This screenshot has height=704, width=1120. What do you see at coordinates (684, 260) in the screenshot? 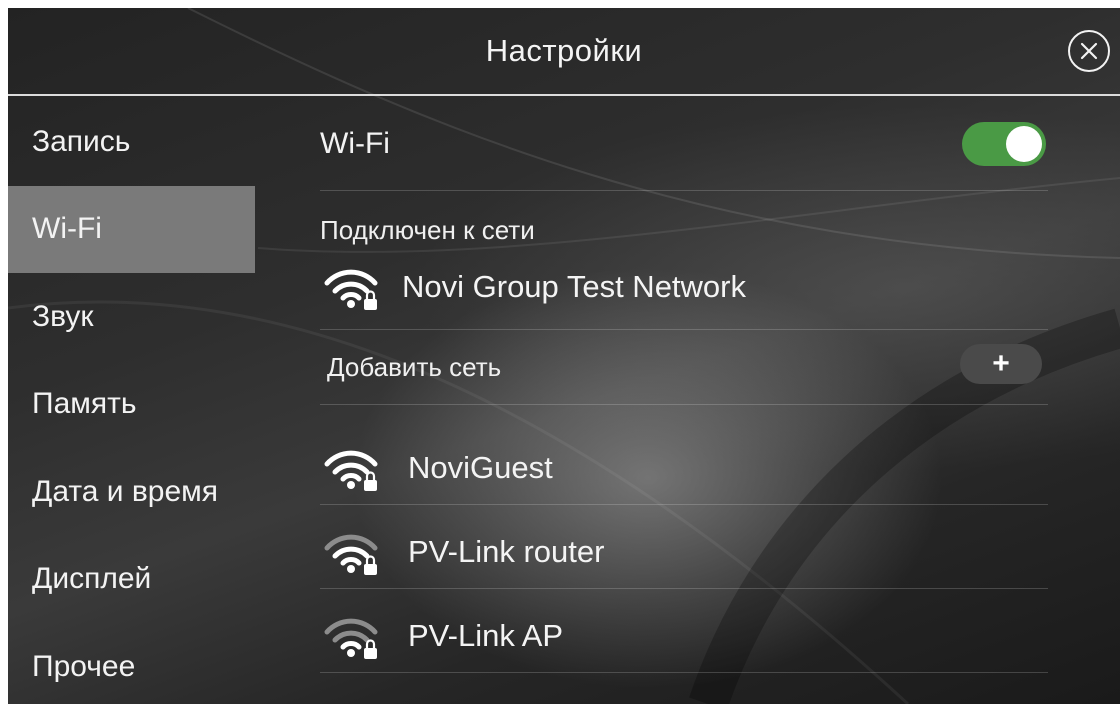
I see `connected-network-row: Подключен к сети Novi Group Test Network` at bounding box center [684, 260].